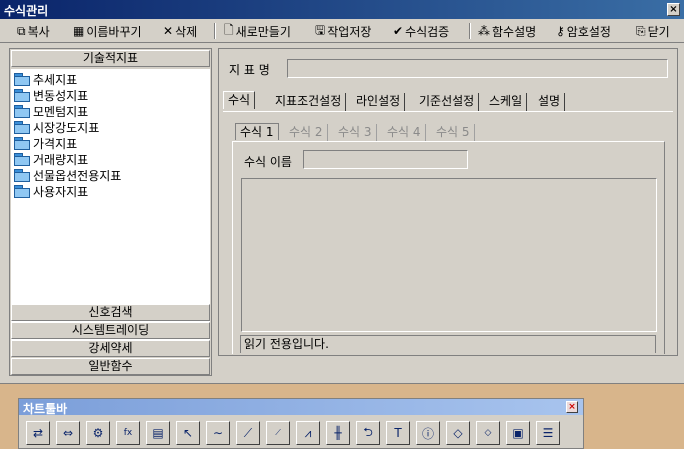 Image resolution: width=684 pixels, height=449 pixels. I want to click on formula-name-label: 수식 이름, so click(268, 162).